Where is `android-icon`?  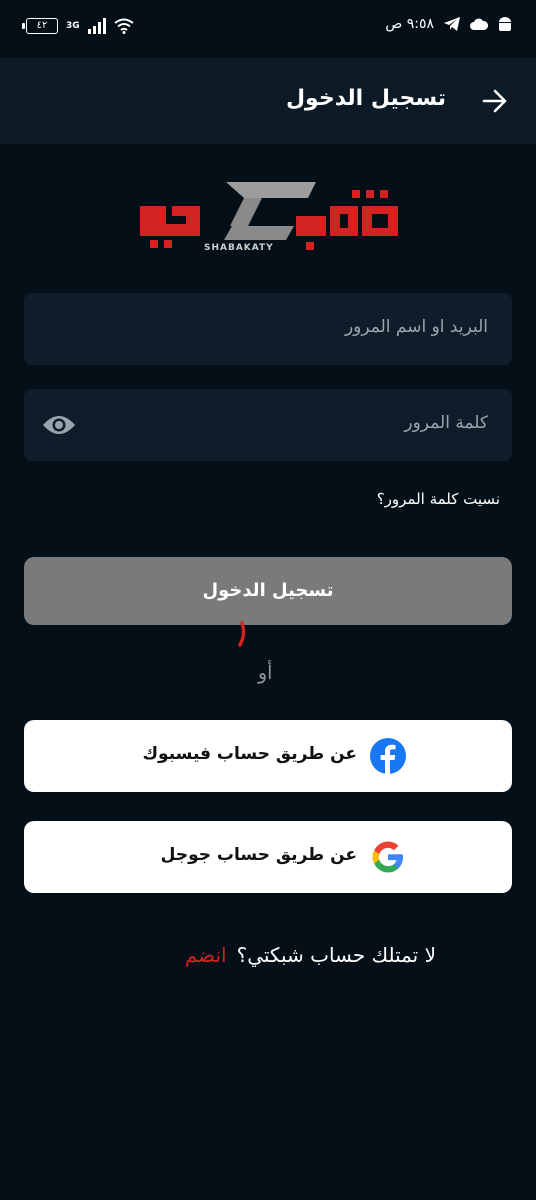
android-icon is located at coordinates (505, 24).